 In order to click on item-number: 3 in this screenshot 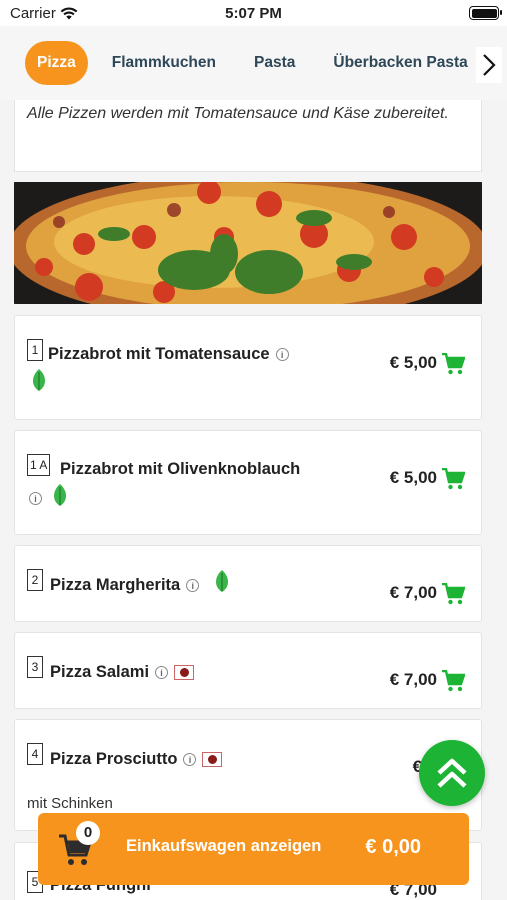, I will do `click(35, 667)`.